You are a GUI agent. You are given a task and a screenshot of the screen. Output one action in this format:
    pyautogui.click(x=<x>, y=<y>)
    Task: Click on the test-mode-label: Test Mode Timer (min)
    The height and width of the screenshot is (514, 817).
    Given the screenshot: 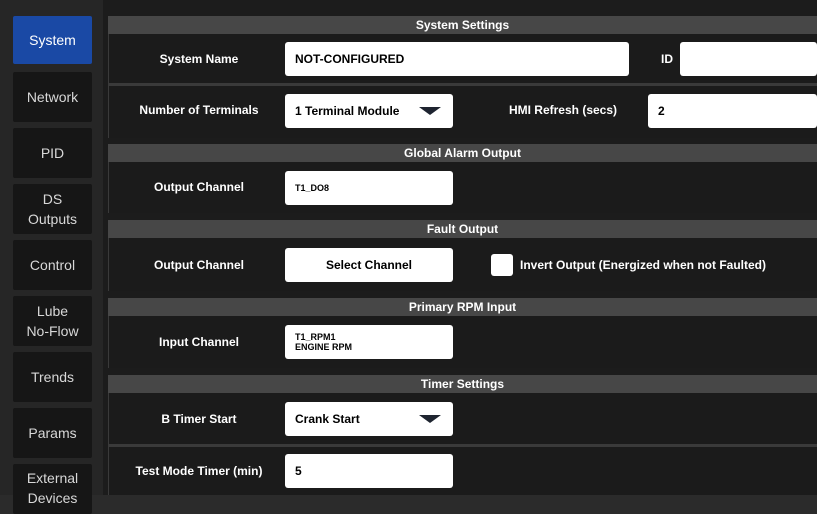 What is the action you would take?
    pyautogui.click(x=199, y=471)
    